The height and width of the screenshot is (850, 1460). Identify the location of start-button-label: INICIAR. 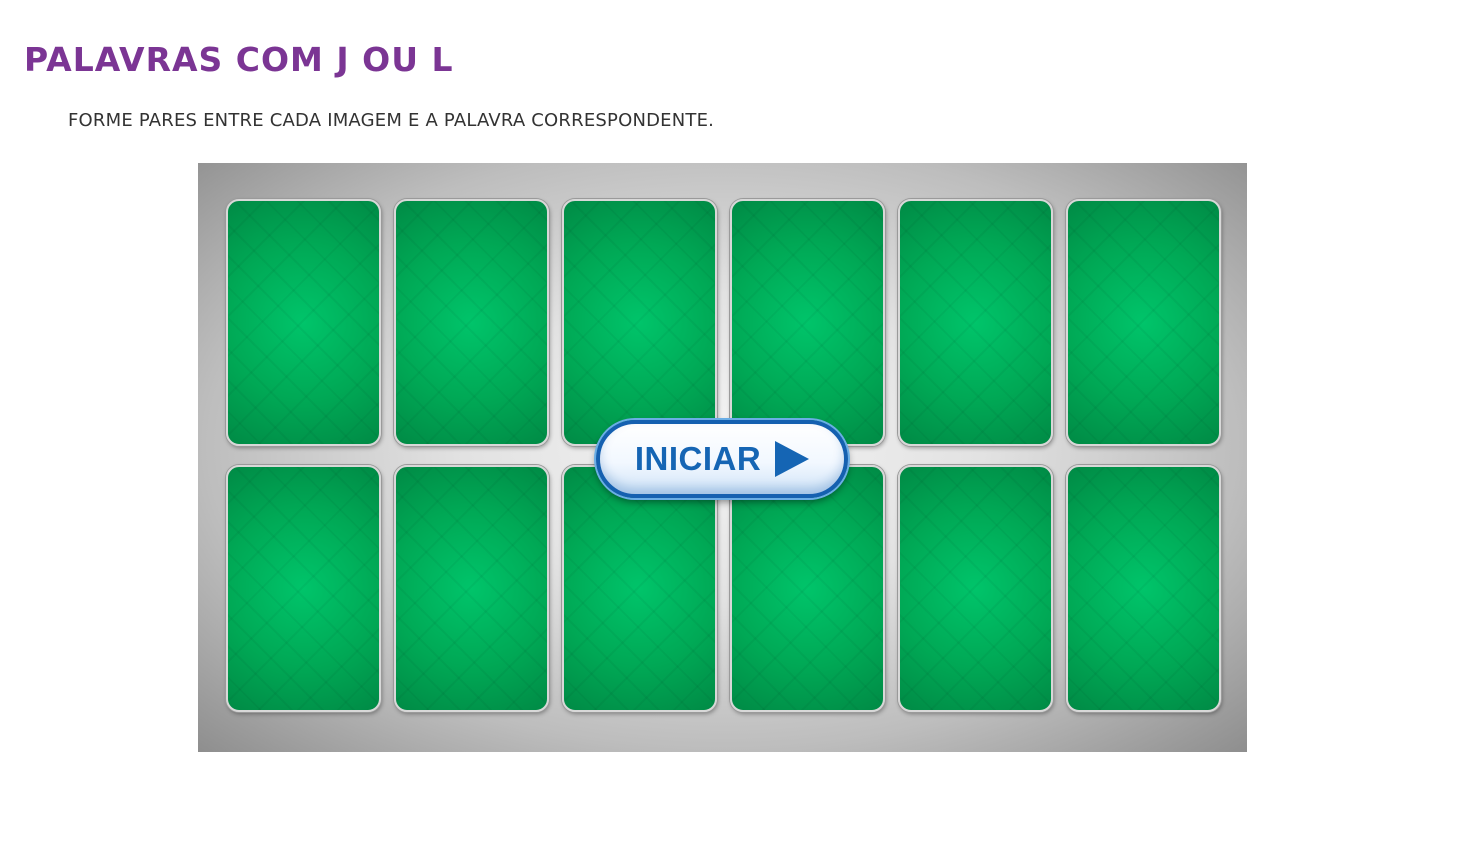
(698, 458).